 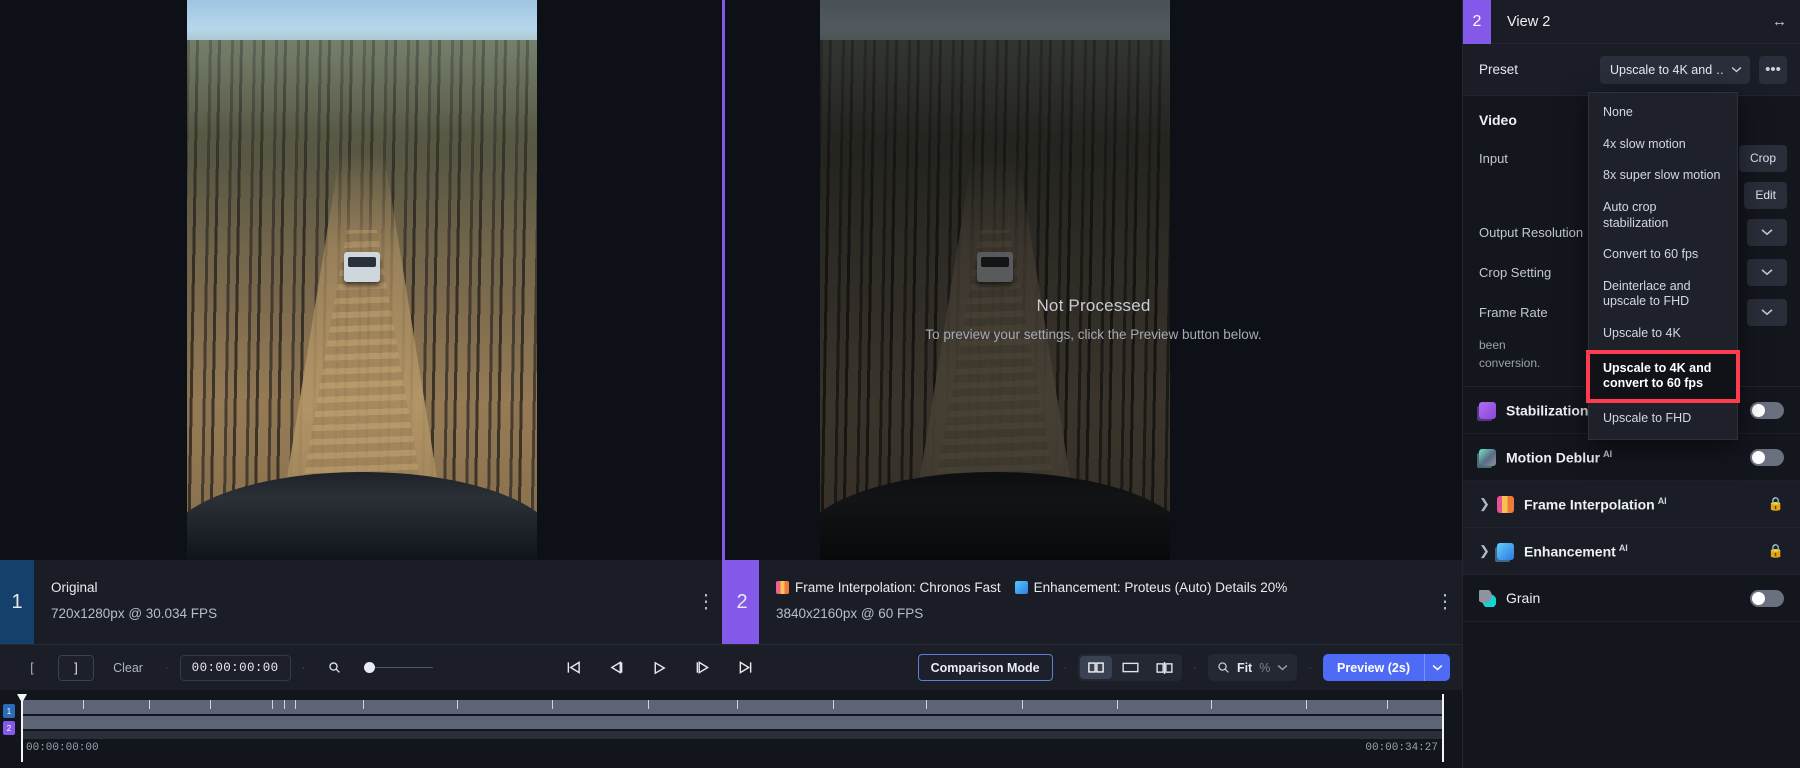 What do you see at coordinates (1373, 667) in the screenshot?
I see `preview-button-label: Preview (2s)` at bounding box center [1373, 667].